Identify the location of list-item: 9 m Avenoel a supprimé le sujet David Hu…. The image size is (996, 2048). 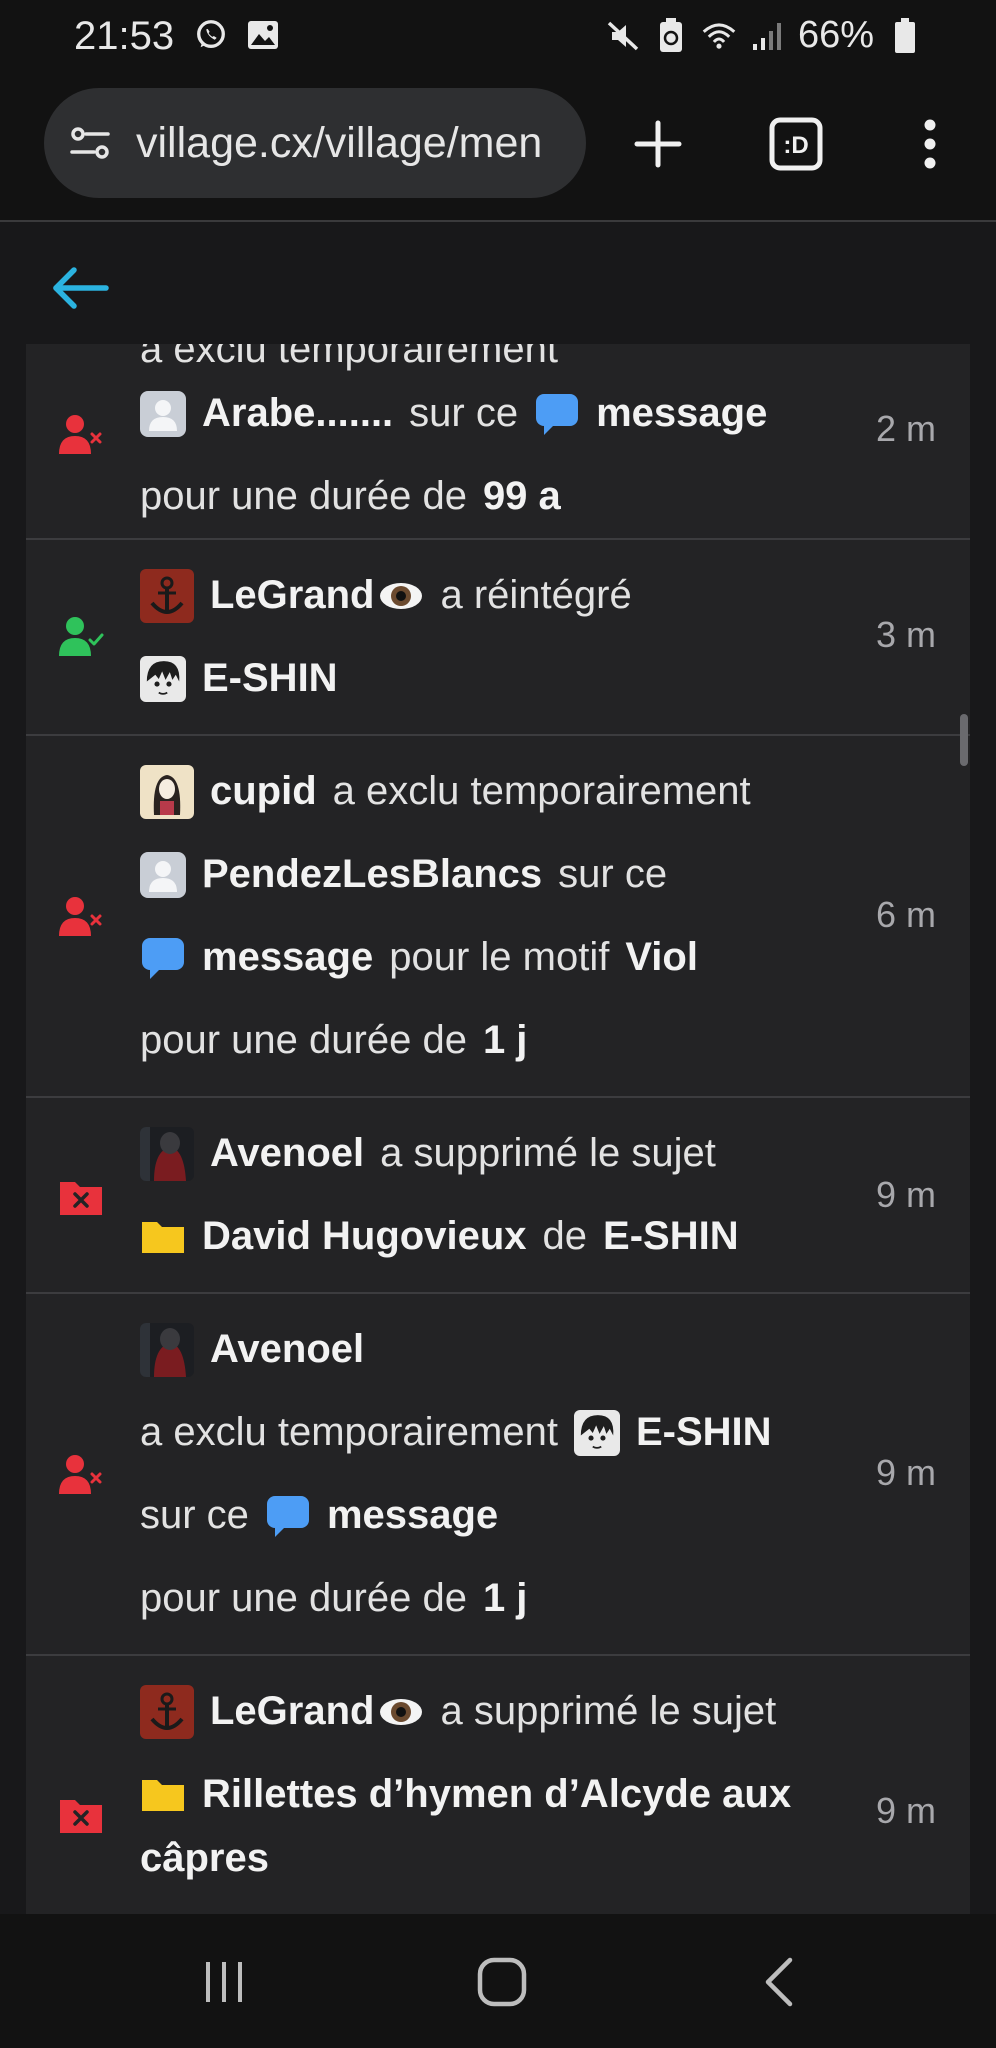
(498, 1196).